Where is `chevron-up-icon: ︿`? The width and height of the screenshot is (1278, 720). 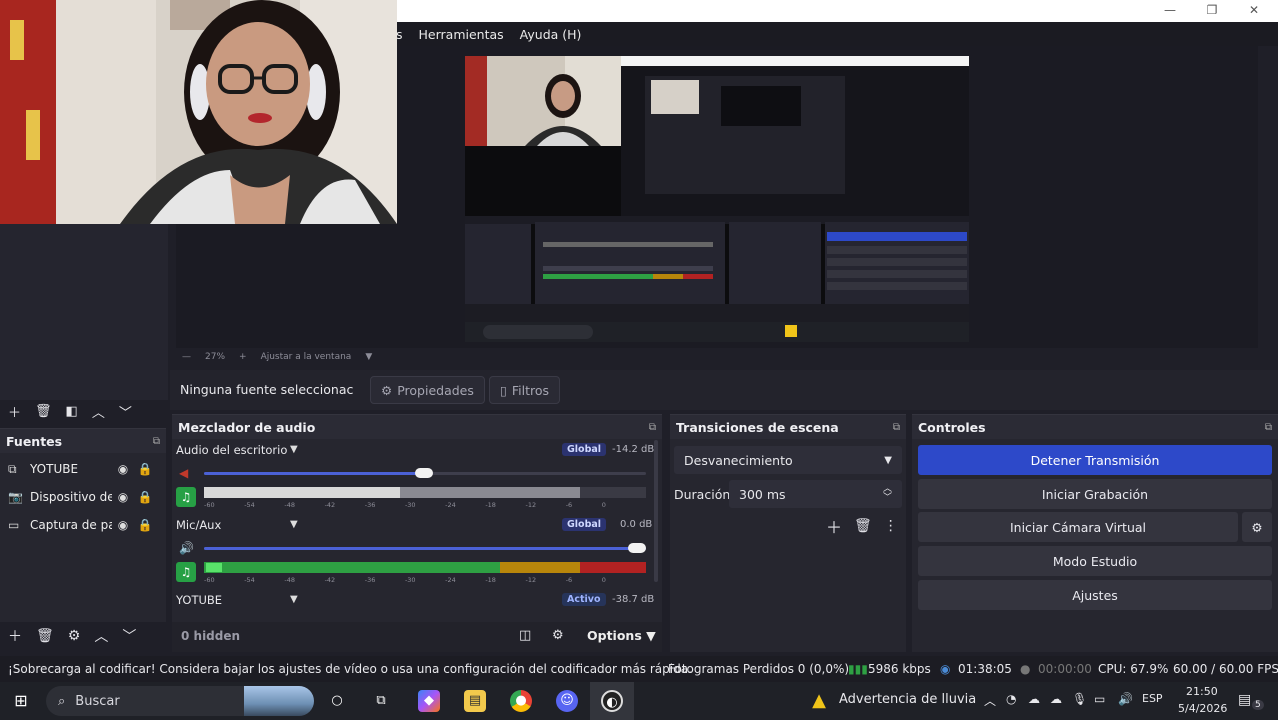
chevron-up-icon: ︿ is located at coordinates (990, 700).